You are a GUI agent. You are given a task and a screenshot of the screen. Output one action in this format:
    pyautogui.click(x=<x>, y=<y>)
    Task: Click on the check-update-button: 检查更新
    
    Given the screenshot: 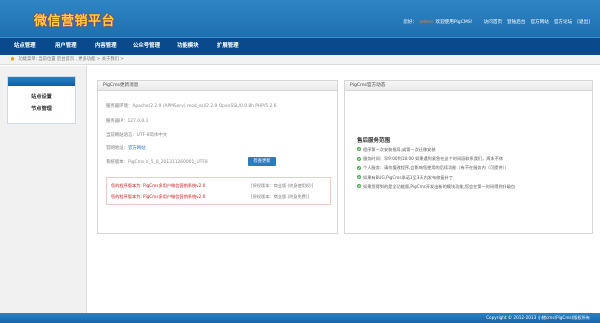 What is the action you would take?
    pyautogui.click(x=262, y=161)
    